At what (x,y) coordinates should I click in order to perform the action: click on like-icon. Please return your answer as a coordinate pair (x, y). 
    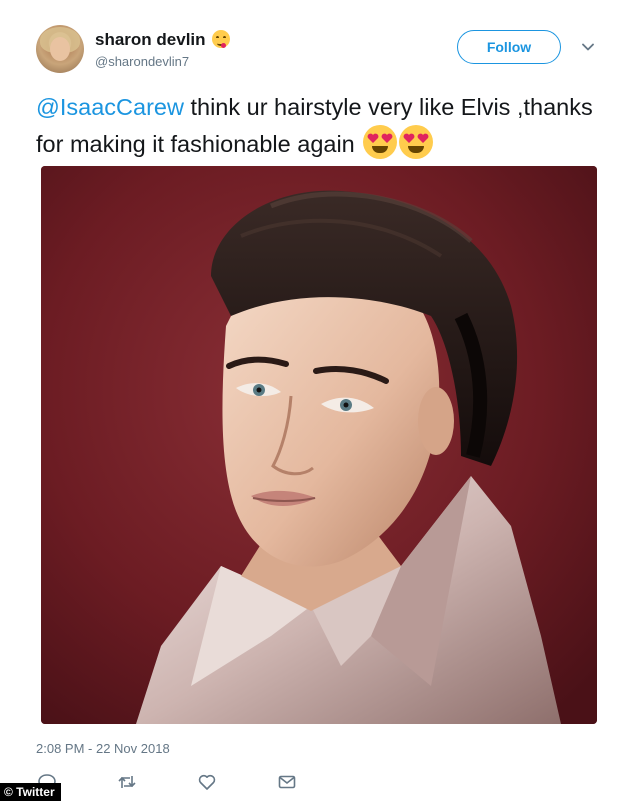
    Looking at the image, I should click on (207, 782).